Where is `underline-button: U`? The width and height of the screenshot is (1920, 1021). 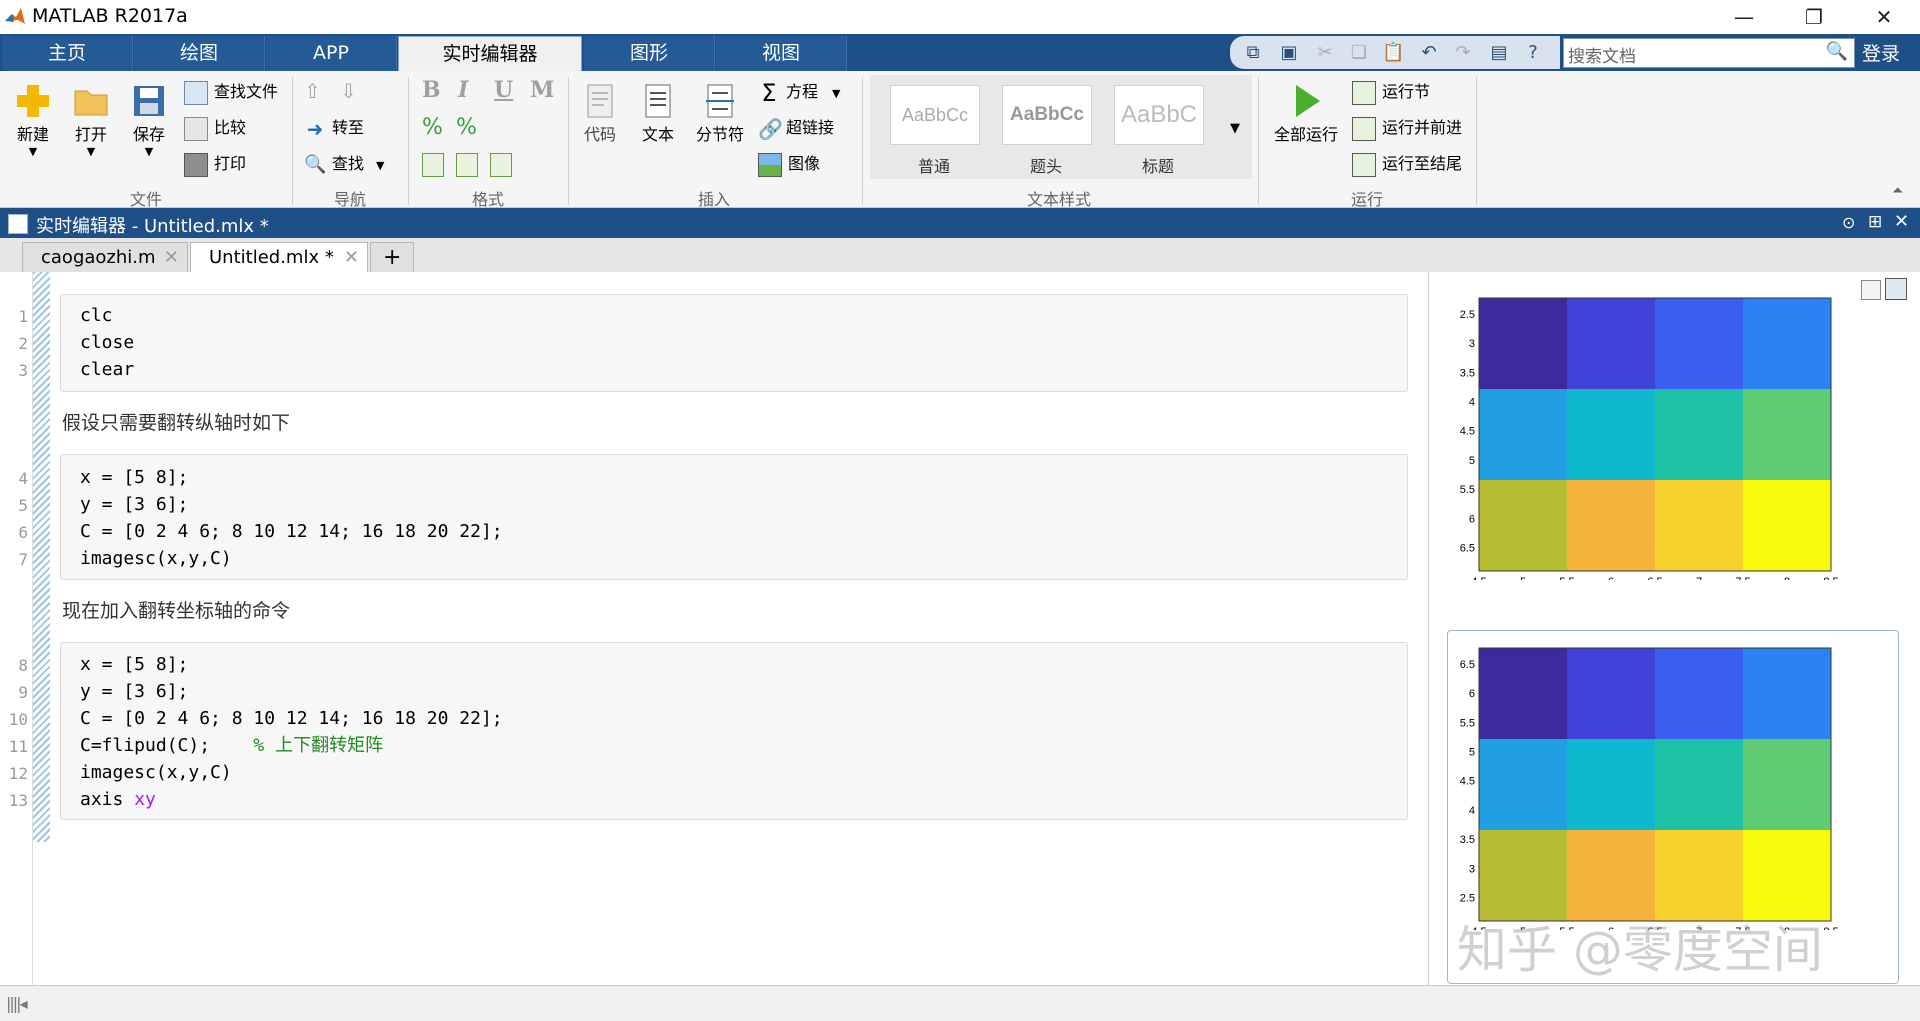
underline-button: U is located at coordinates (503, 90).